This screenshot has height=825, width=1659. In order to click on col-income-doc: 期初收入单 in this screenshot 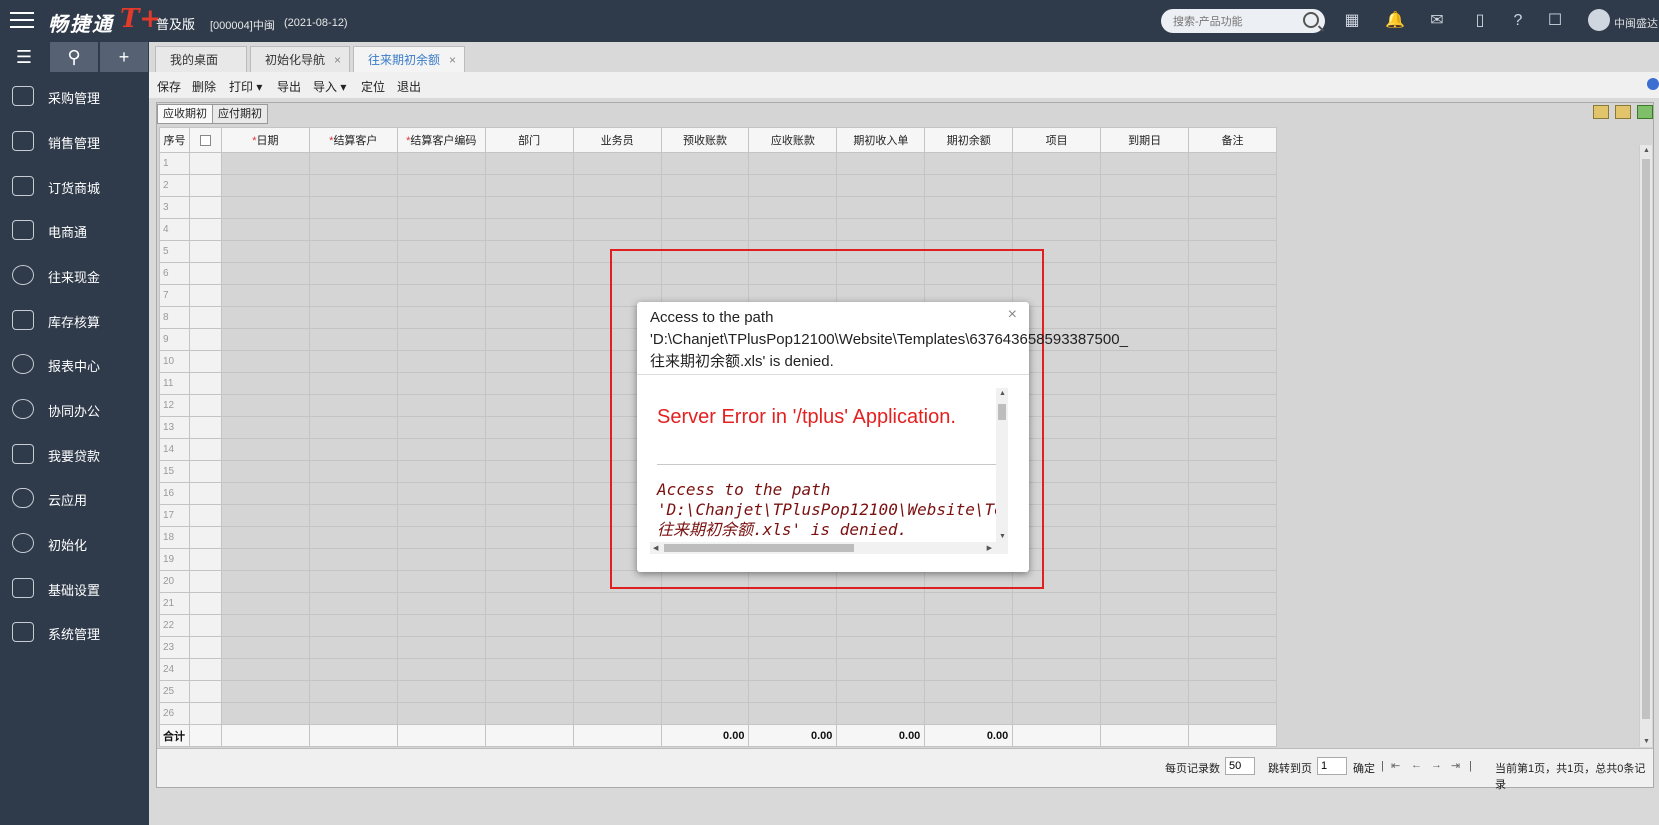, I will do `click(881, 140)`.